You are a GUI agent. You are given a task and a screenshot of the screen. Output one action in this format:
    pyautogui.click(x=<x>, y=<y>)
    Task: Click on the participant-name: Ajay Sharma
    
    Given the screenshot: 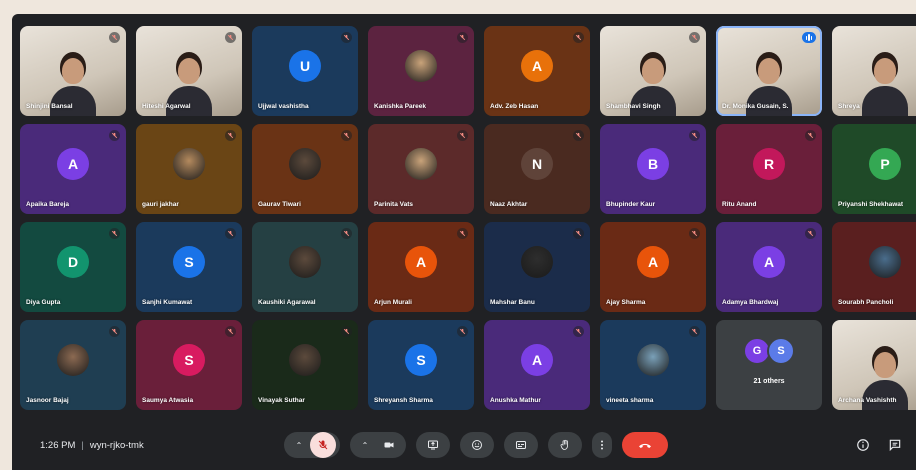 What is the action you would take?
    pyautogui.click(x=626, y=302)
    